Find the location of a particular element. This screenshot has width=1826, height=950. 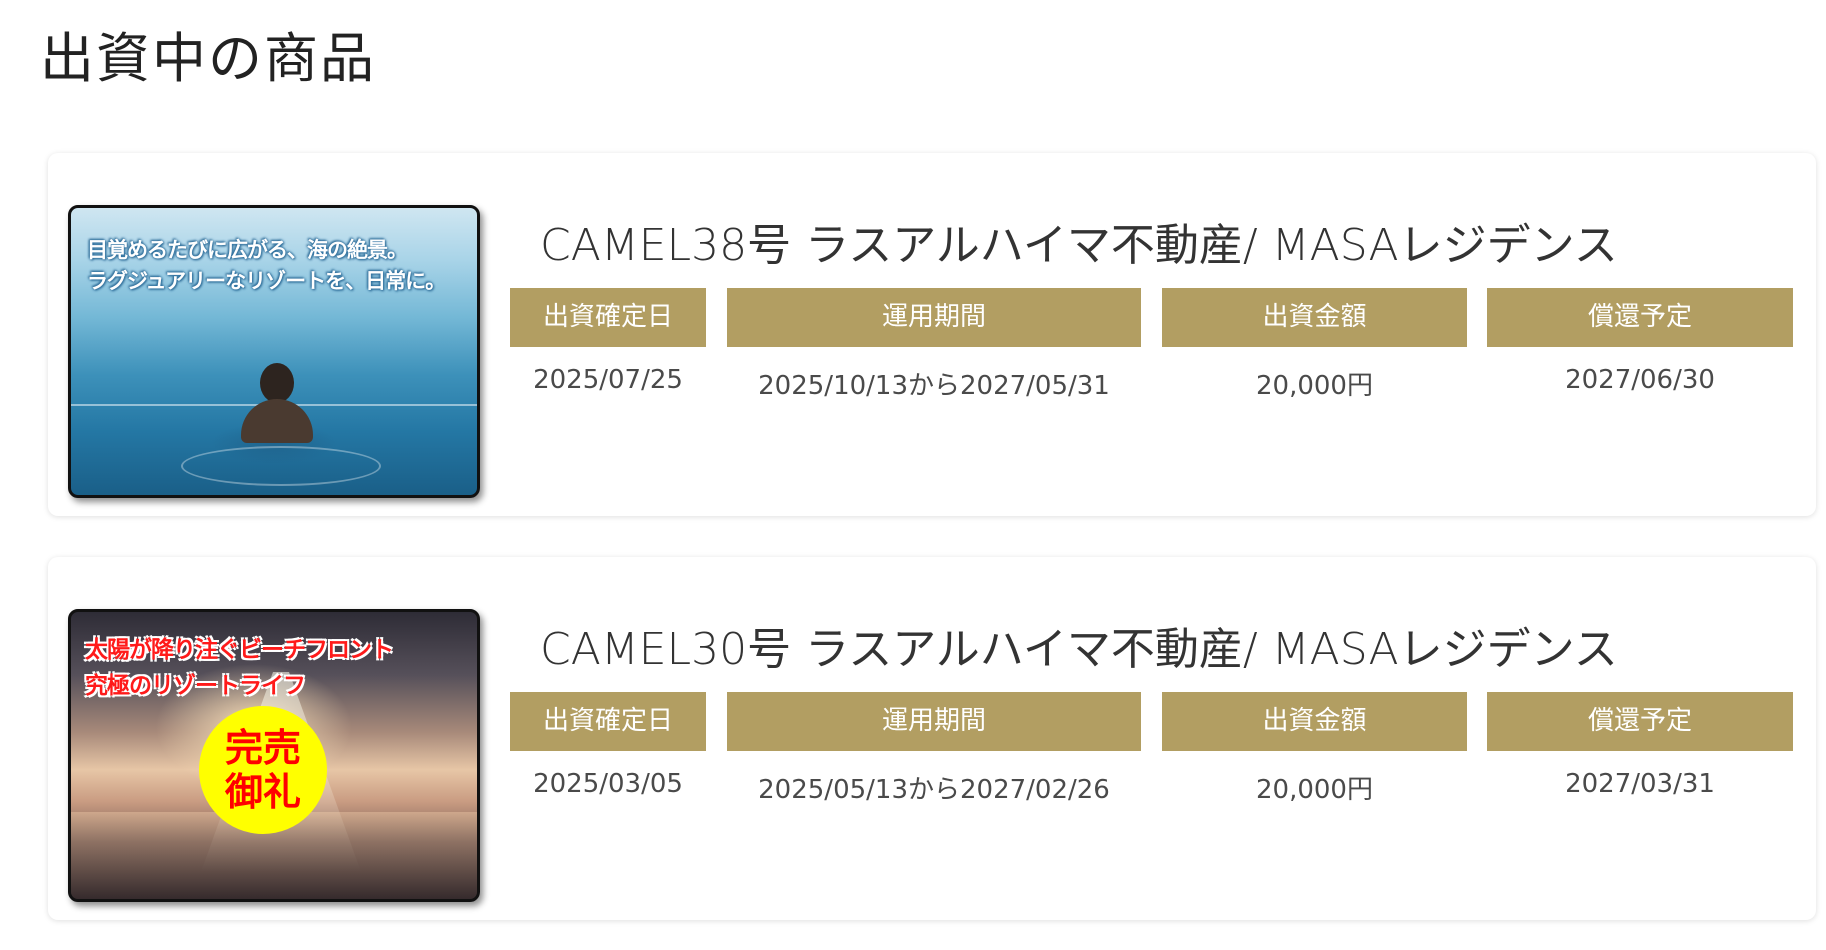

value-confirm-date: 2025/03/05 is located at coordinates (608, 784).